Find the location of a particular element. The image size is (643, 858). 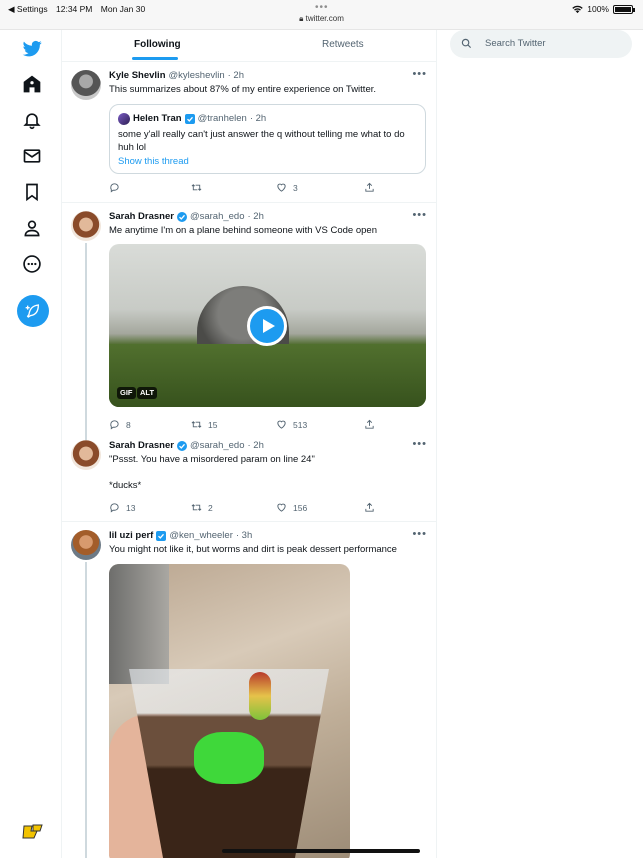

thread-line is located at coordinates (86, 710).